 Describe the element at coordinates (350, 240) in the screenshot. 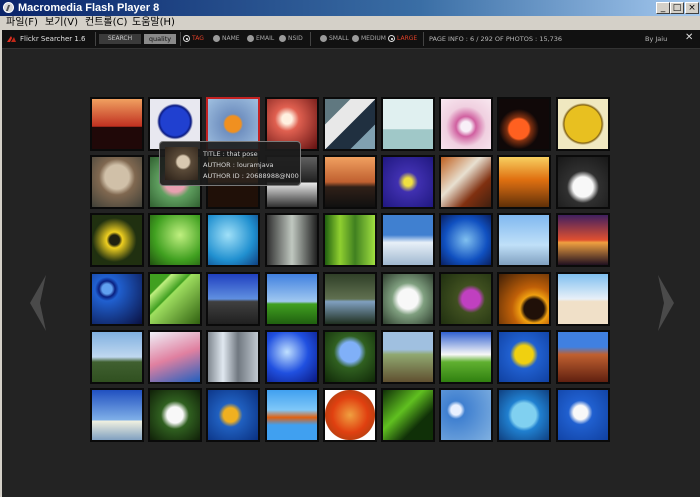

I see `photo-thumbnail-green-grass` at that location.